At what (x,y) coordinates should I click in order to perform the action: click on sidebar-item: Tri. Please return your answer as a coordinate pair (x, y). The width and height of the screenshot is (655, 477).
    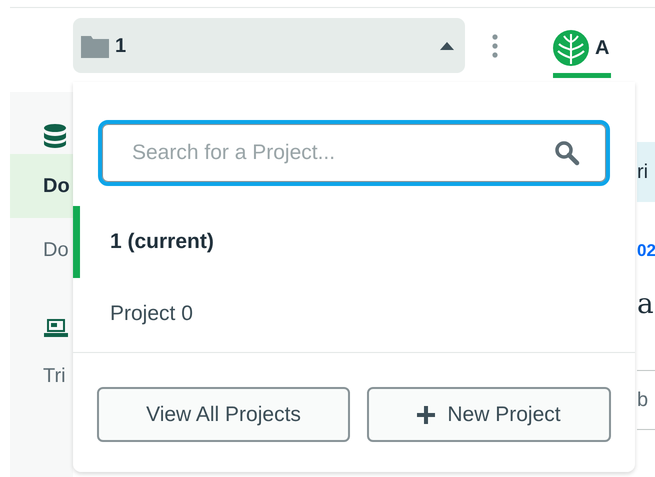
    Looking at the image, I should click on (41, 376).